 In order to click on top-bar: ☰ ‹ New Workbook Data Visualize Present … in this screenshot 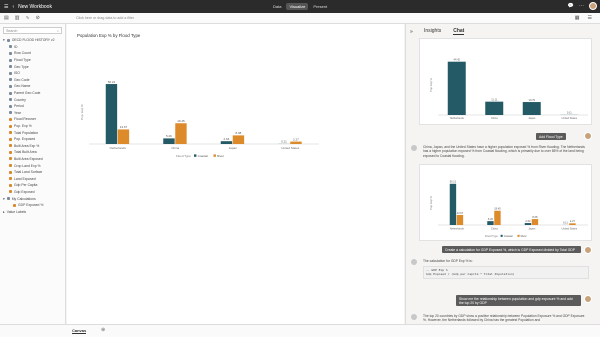, I will do `click(300, 6)`.